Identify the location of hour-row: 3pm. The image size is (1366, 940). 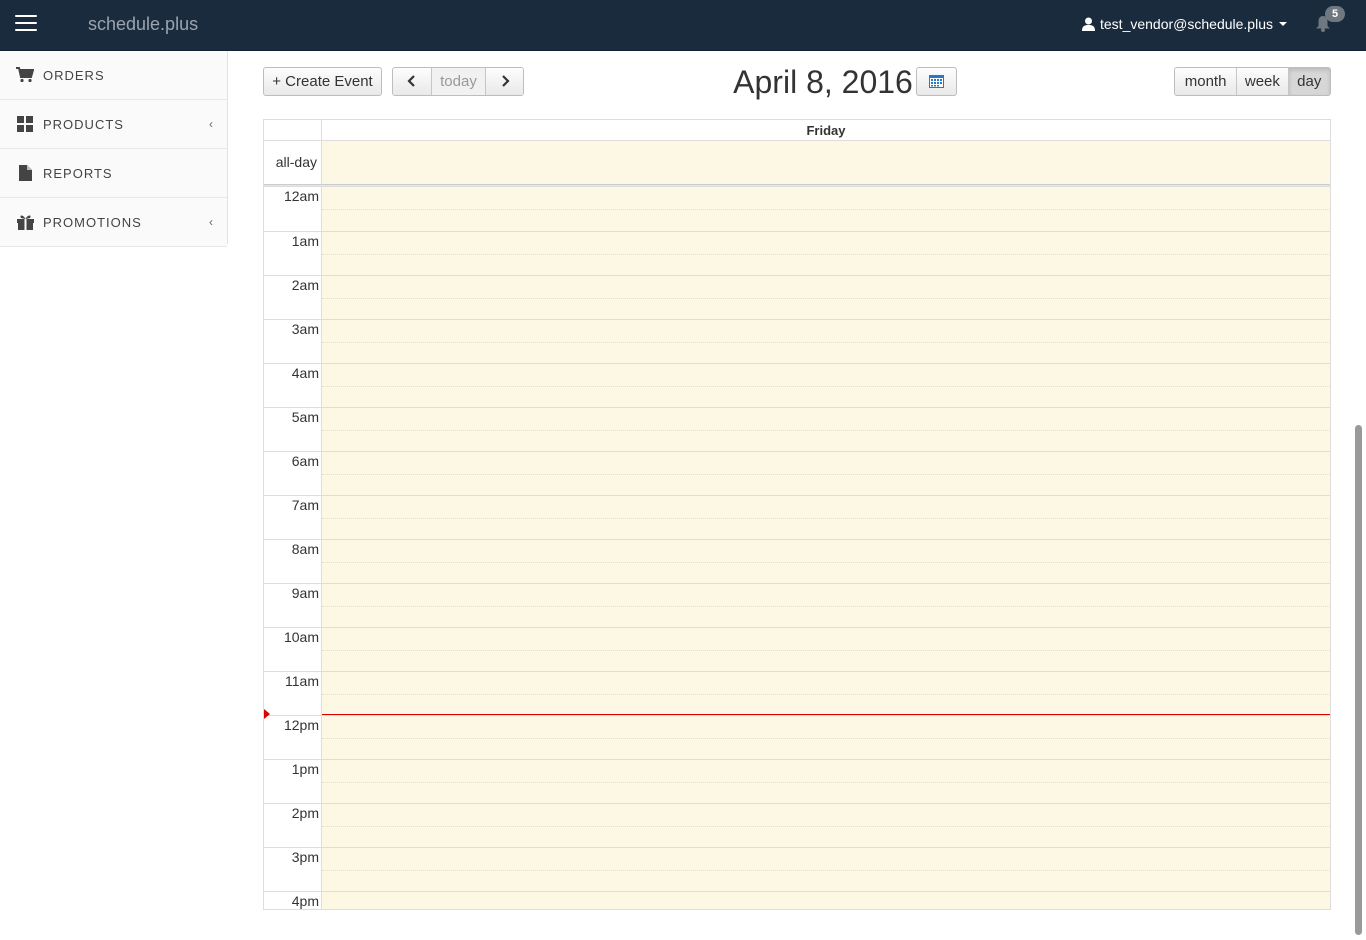
(797, 869).